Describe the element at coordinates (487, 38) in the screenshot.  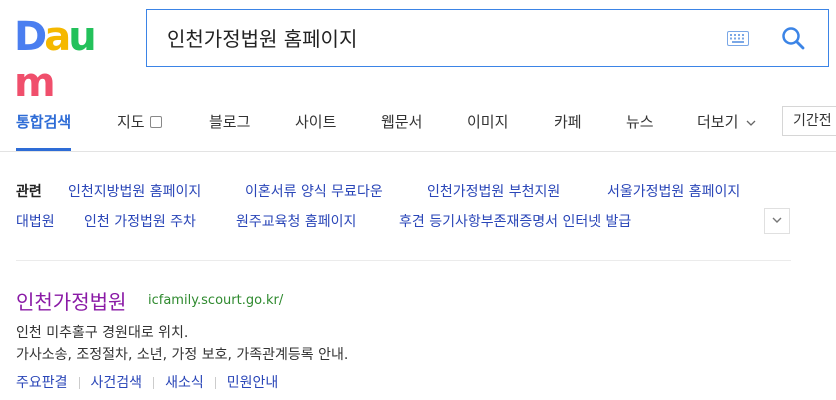
I see `search-box: 인천가정법원 홈페이지` at that location.